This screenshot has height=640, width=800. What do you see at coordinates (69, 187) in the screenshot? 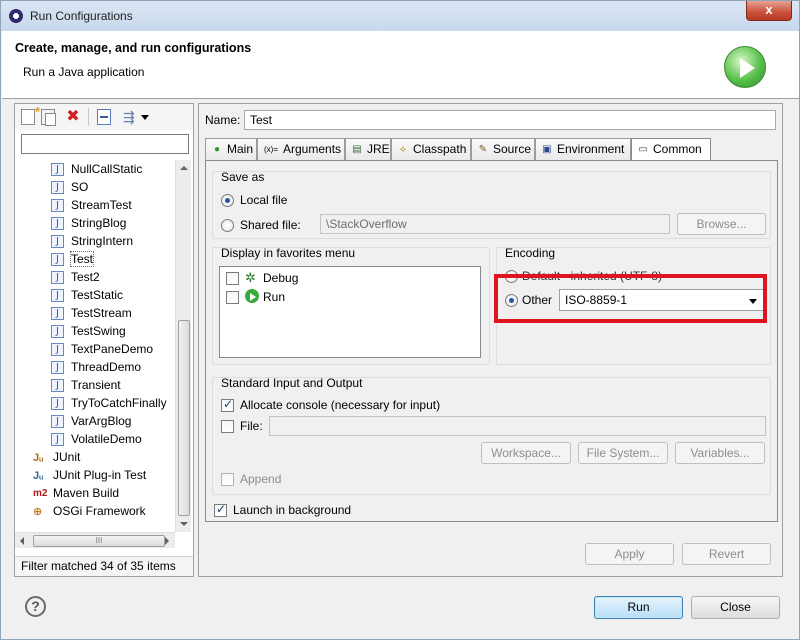
I see `tree-item: J SO` at bounding box center [69, 187].